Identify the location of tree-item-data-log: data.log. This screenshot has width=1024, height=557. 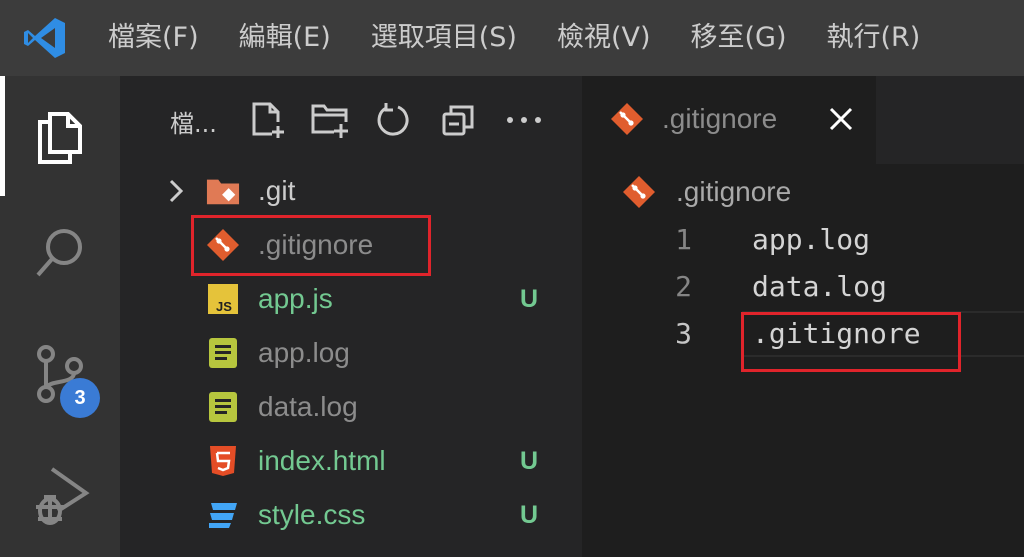
(351, 407).